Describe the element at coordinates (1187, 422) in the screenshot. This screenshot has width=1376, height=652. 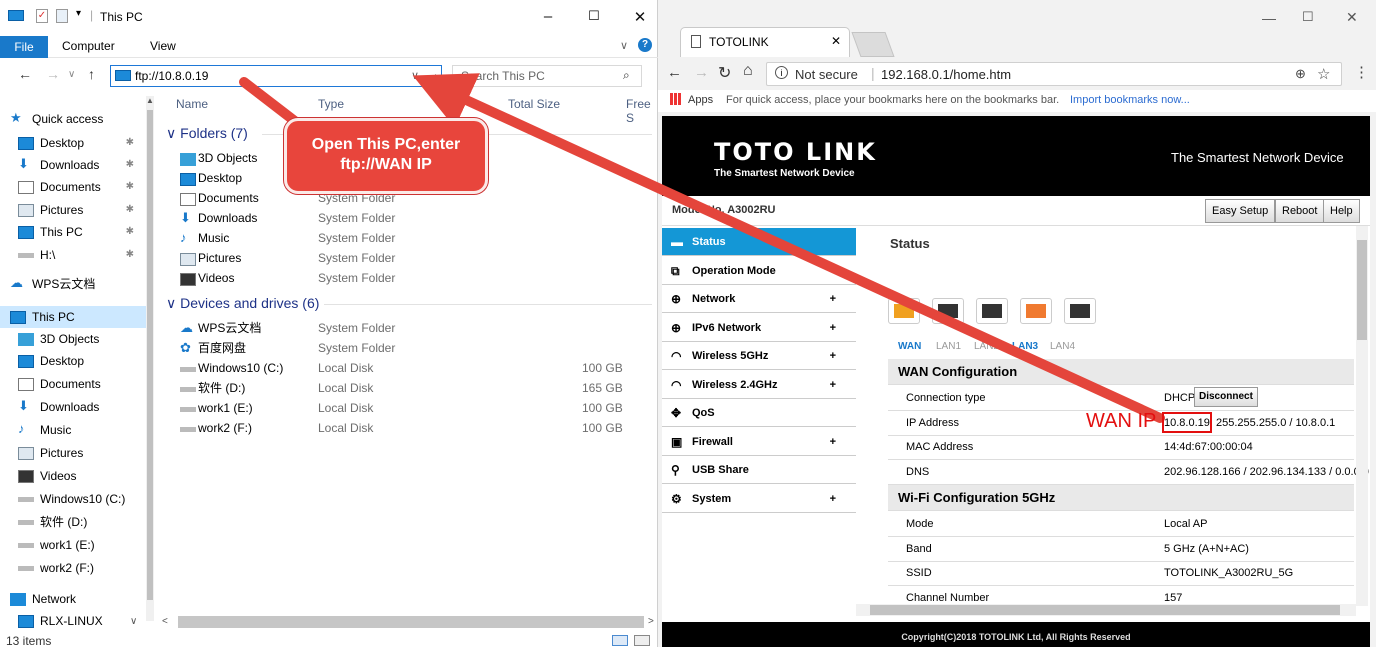
I see `wan-ip-highlight` at that location.